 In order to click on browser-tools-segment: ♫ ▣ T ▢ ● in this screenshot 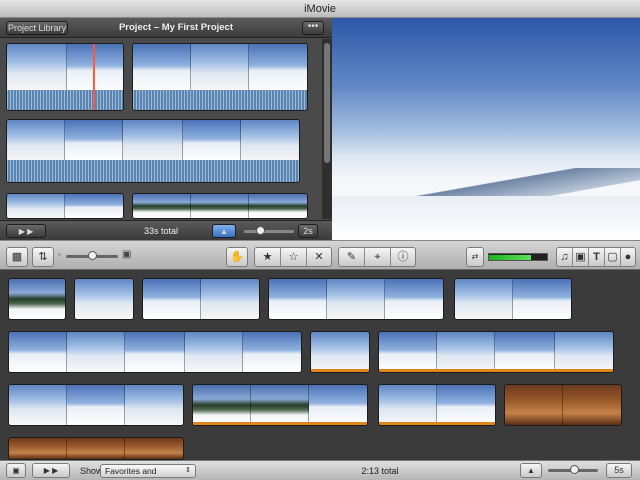, I will do `click(596, 257)`.